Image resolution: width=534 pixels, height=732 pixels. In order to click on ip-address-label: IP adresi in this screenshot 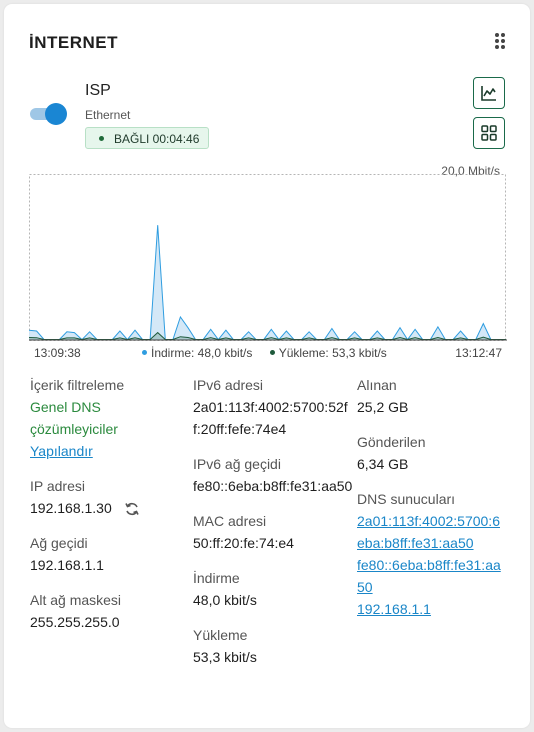, I will do `click(57, 486)`.